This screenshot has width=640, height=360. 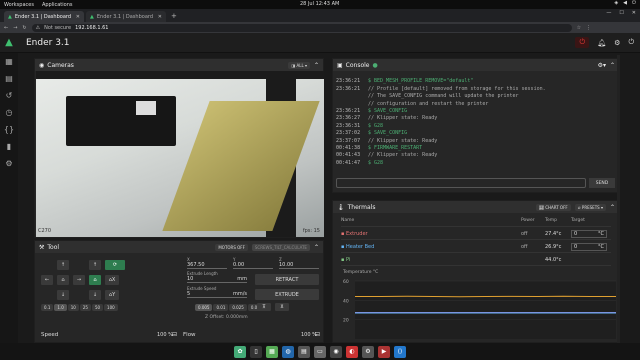 What do you see at coordinates (304, 351) in the screenshot?
I see `file-manager-icon: ▤` at bounding box center [304, 351].